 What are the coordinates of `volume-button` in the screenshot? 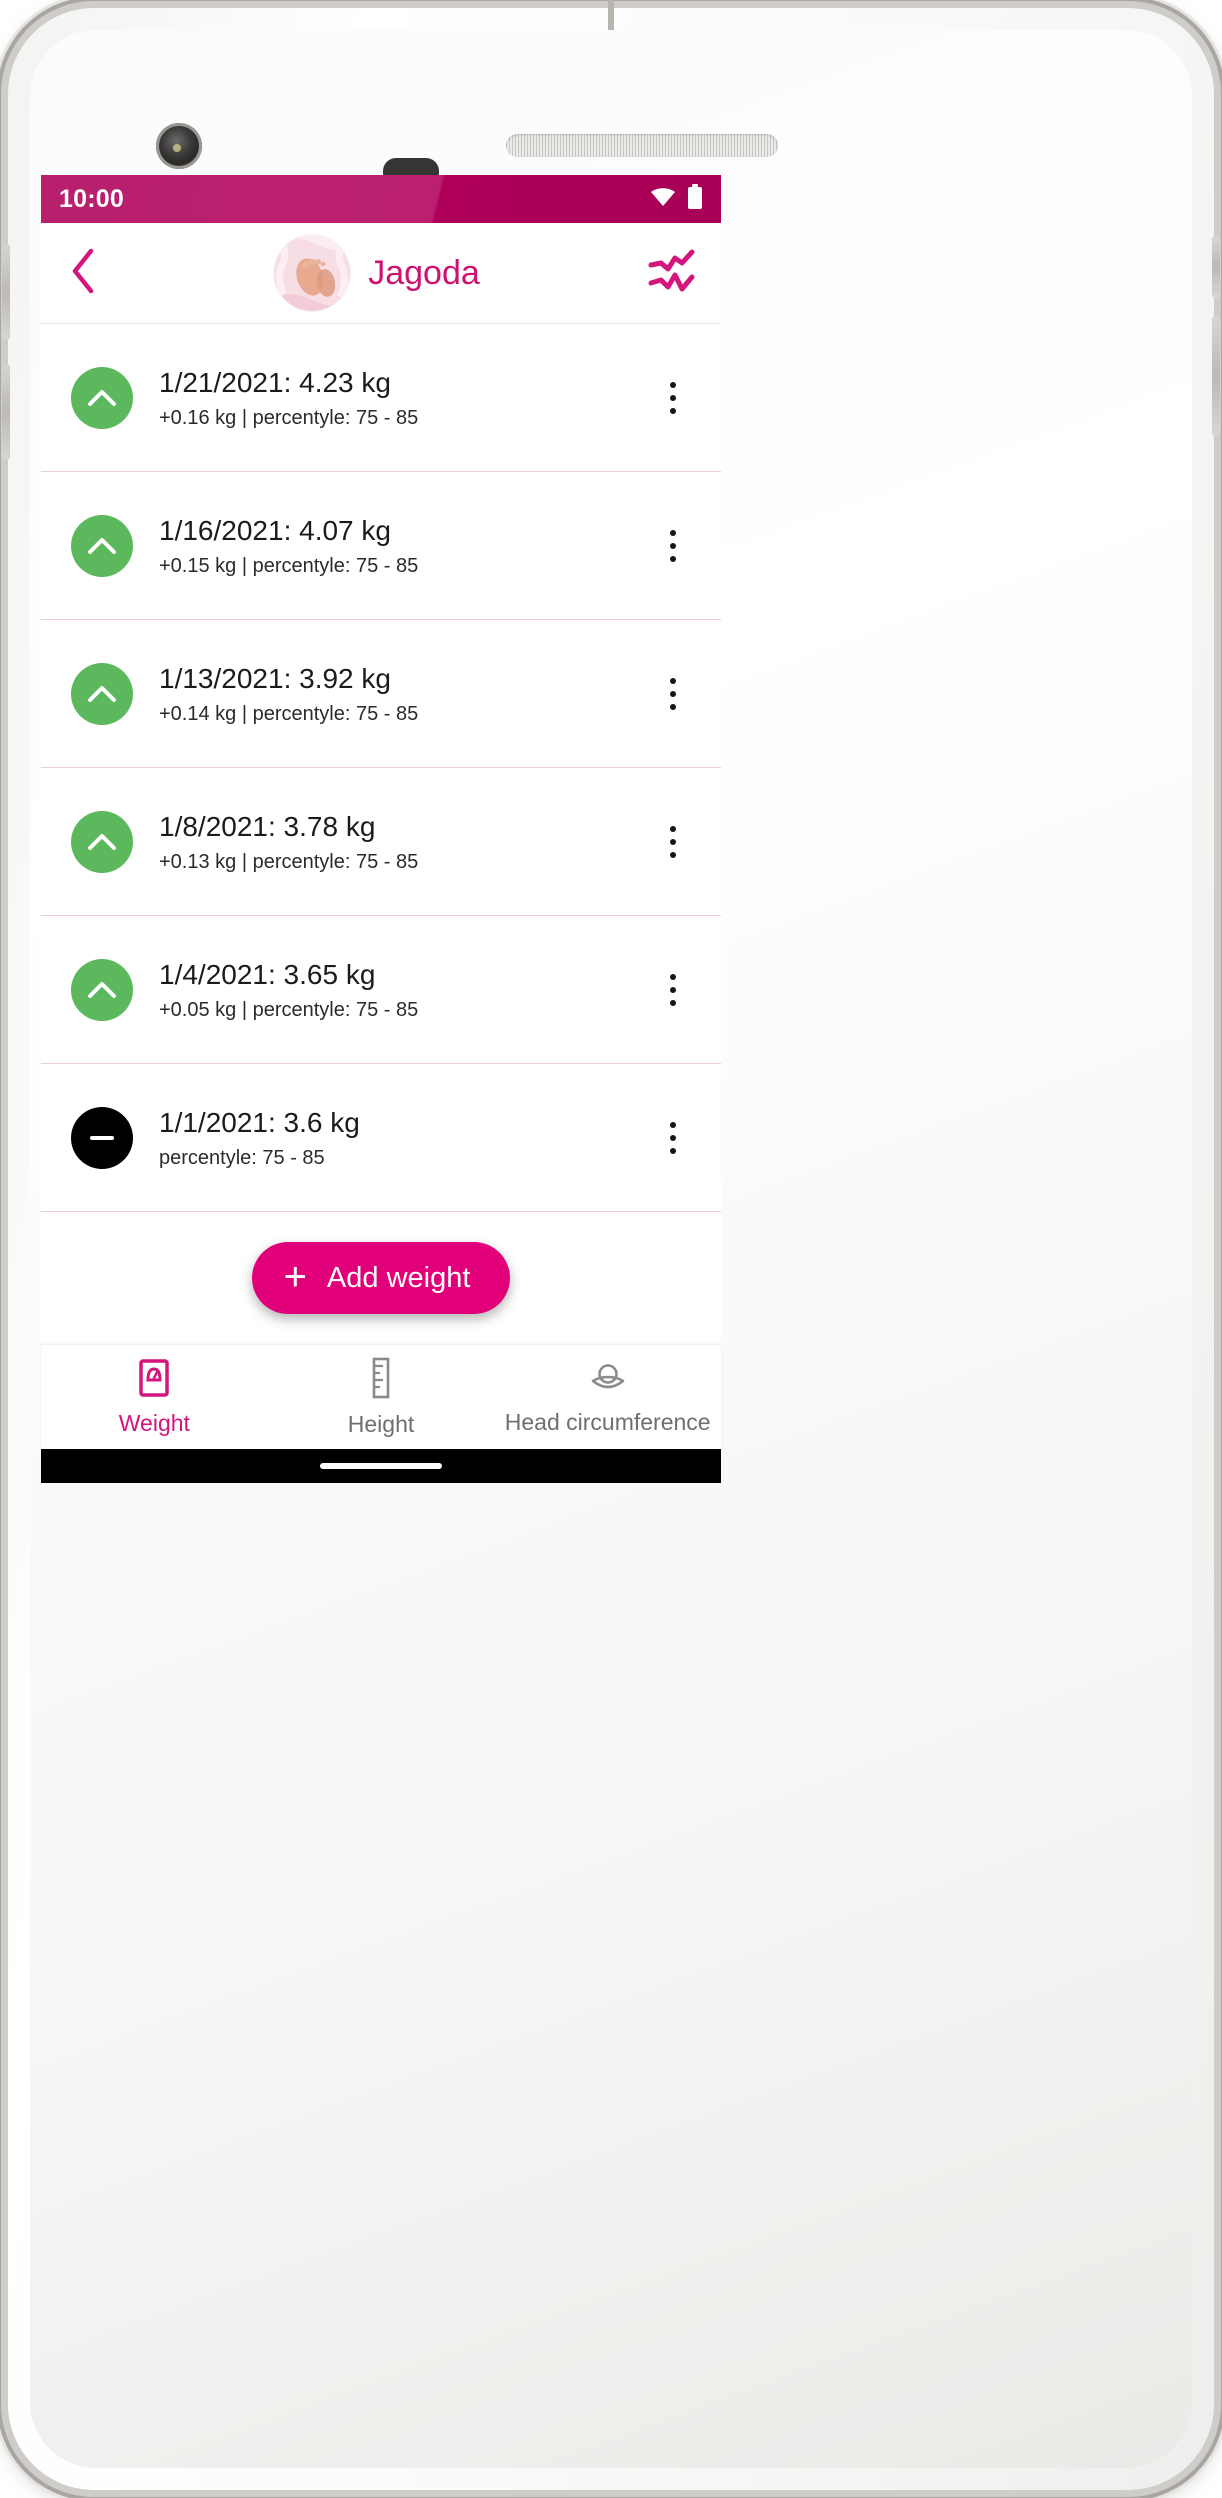 It's located at (1216, 376).